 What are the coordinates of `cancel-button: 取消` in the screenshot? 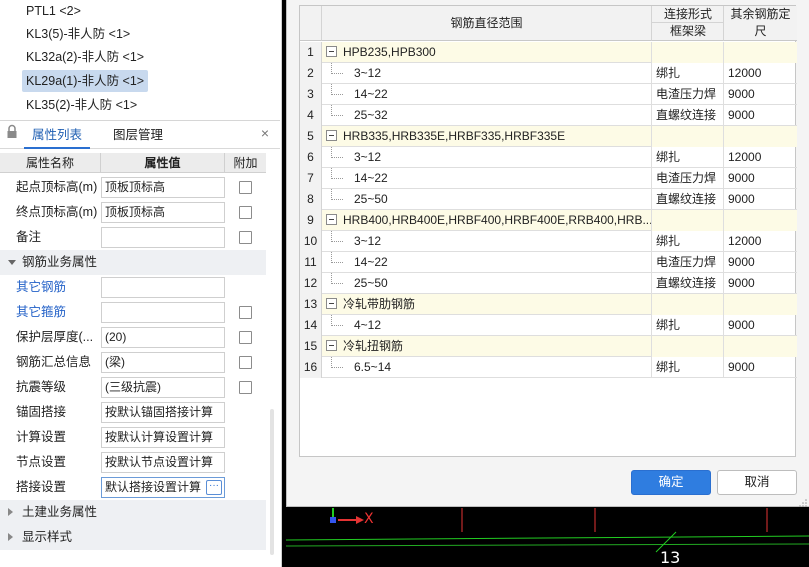 It's located at (757, 482).